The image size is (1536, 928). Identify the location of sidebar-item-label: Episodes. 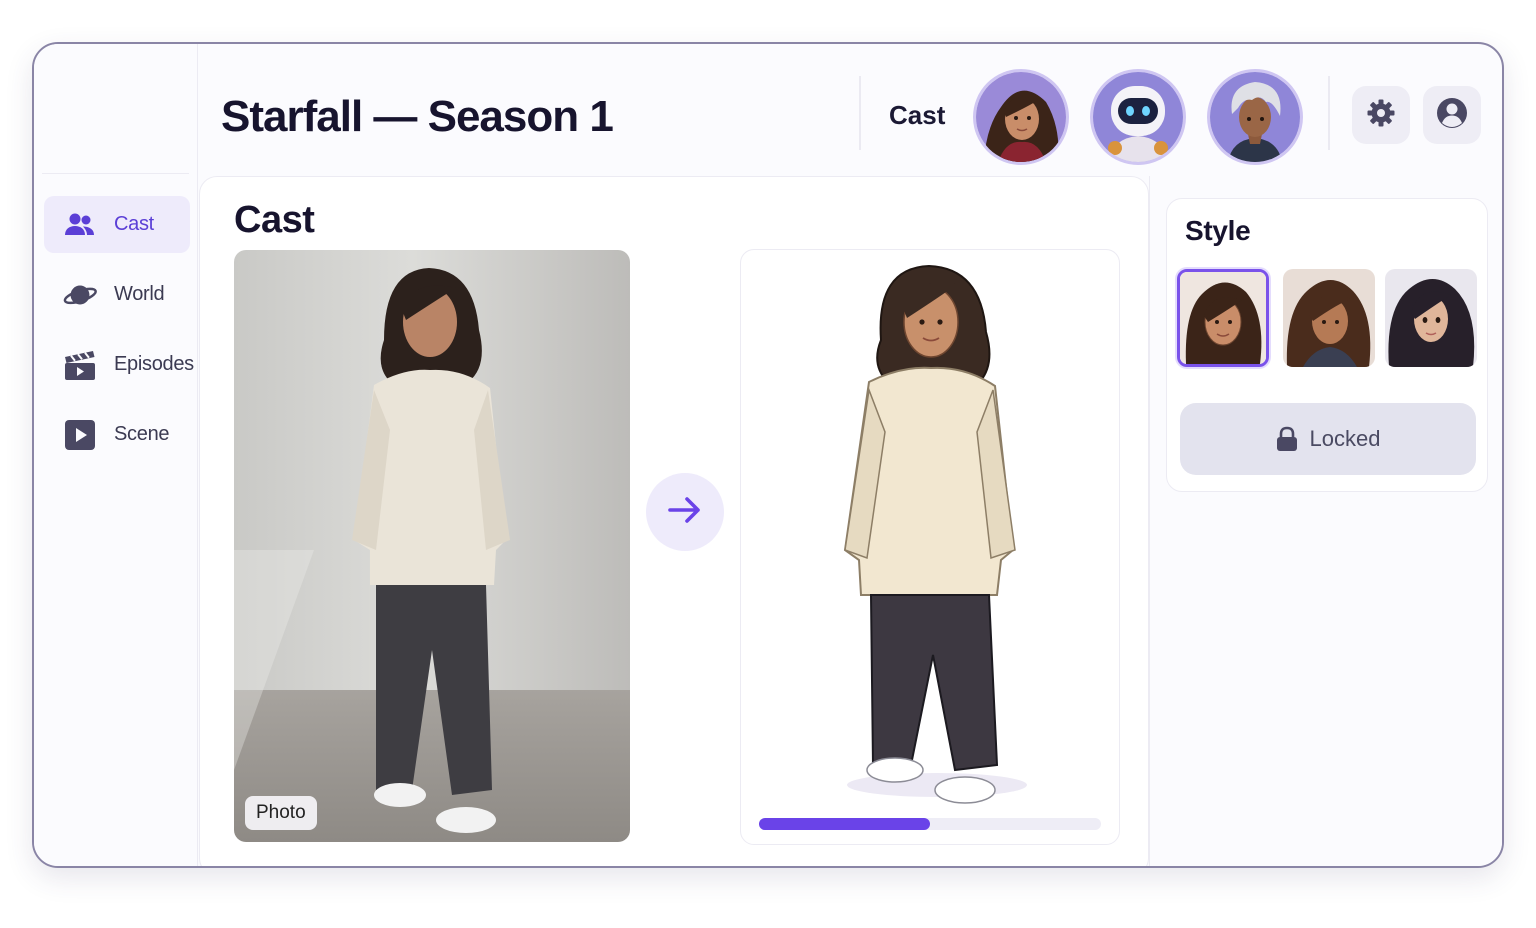
(154, 364).